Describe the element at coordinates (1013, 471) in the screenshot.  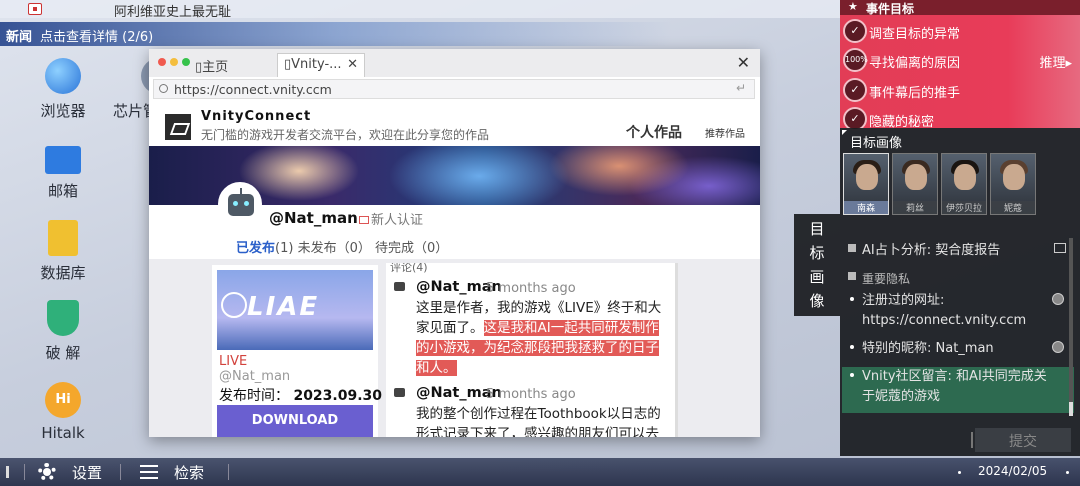
I see `taskbar-date: 2024/02/05` at that location.